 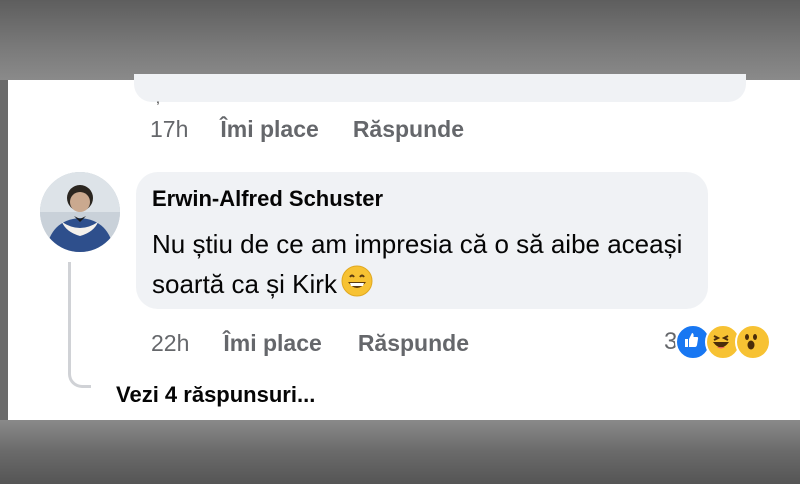 What do you see at coordinates (267, 199) in the screenshot?
I see `comment-author: Erwin-Alfred Schuster` at bounding box center [267, 199].